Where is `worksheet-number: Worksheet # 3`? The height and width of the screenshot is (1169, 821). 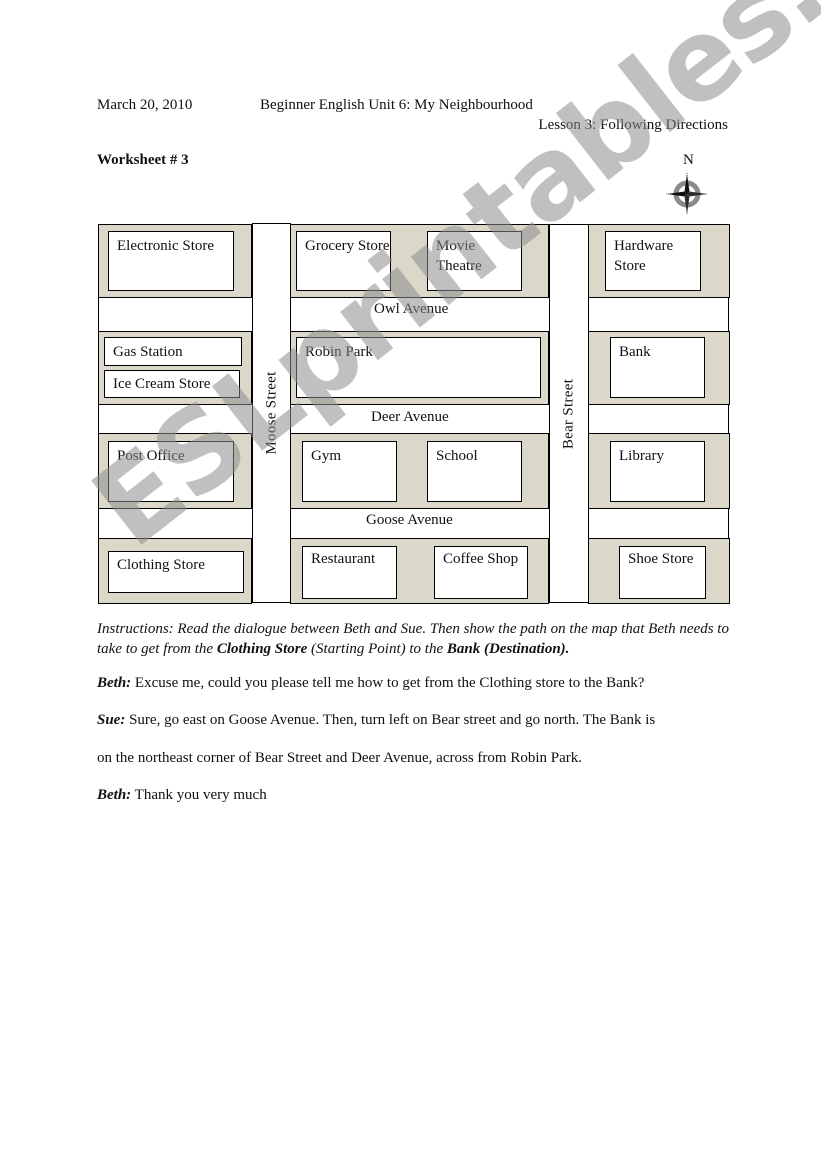 worksheet-number: Worksheet # 3 is located at coordinates (143, 160).